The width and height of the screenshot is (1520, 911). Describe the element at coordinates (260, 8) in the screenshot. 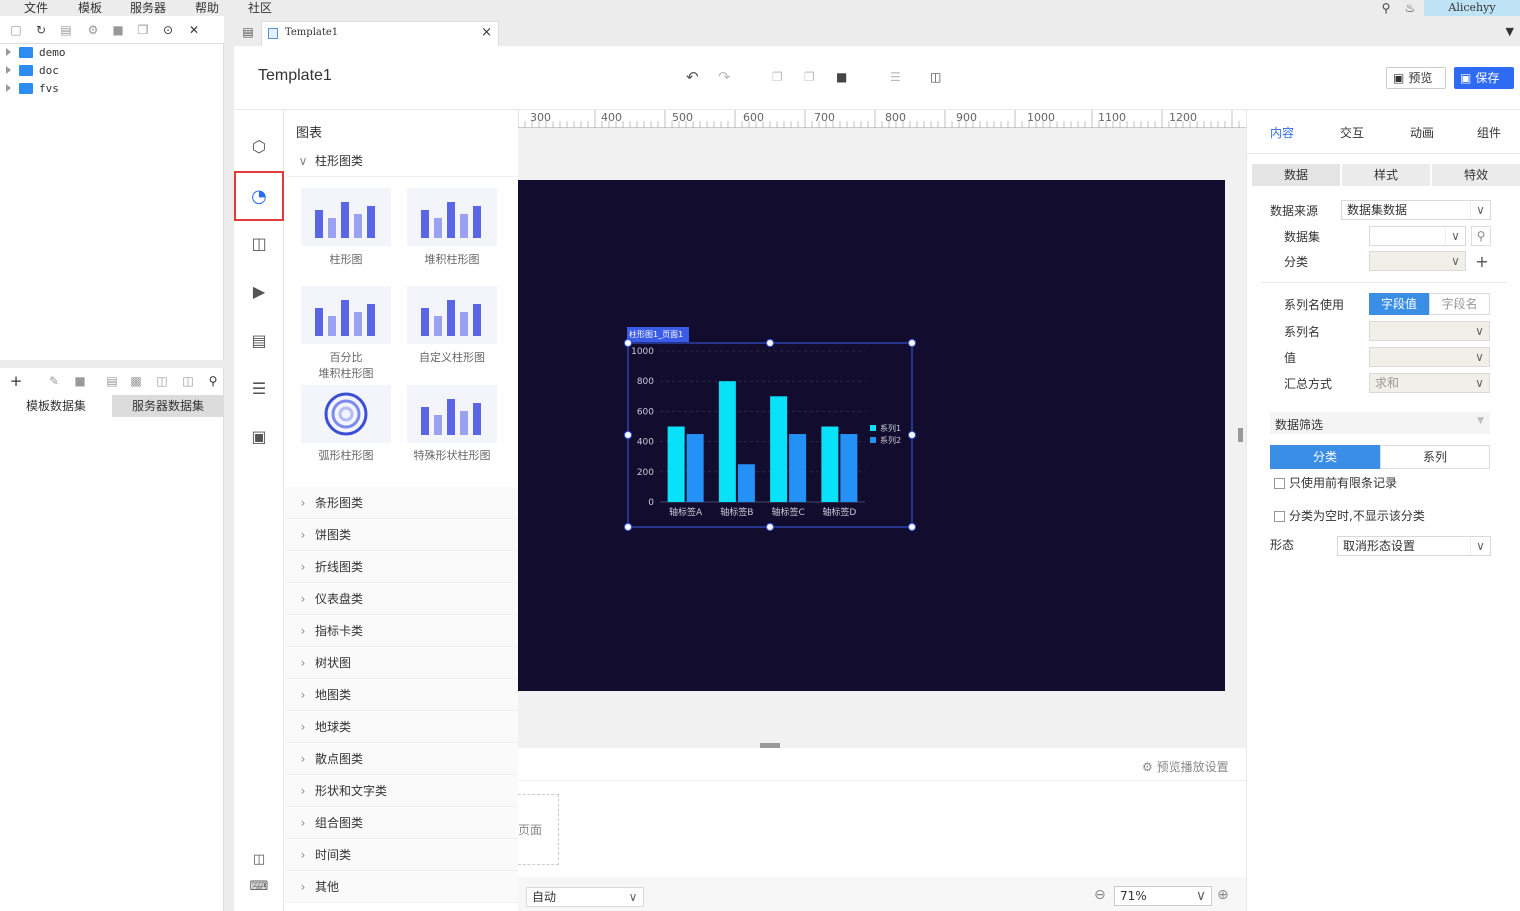

I see `menu-community: 社区` at that location.